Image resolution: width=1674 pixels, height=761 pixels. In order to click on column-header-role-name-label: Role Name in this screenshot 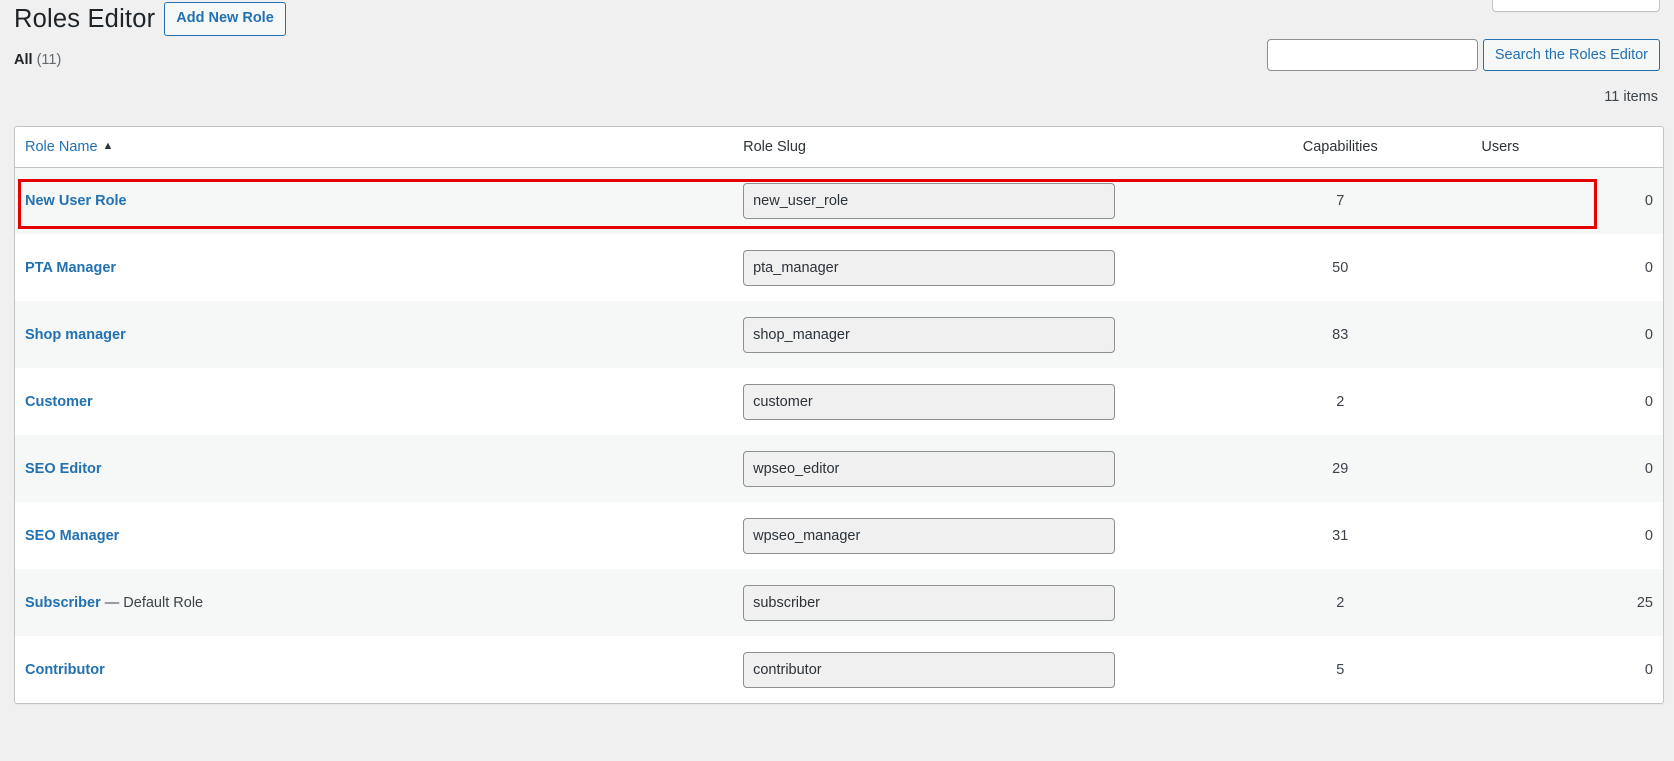, I will do `click(61, 146)`.